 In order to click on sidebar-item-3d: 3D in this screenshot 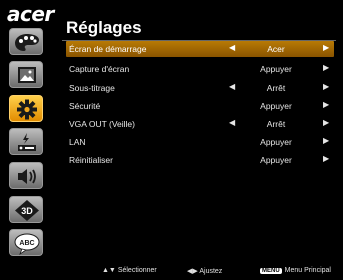, I will do `click(26, 209)`.